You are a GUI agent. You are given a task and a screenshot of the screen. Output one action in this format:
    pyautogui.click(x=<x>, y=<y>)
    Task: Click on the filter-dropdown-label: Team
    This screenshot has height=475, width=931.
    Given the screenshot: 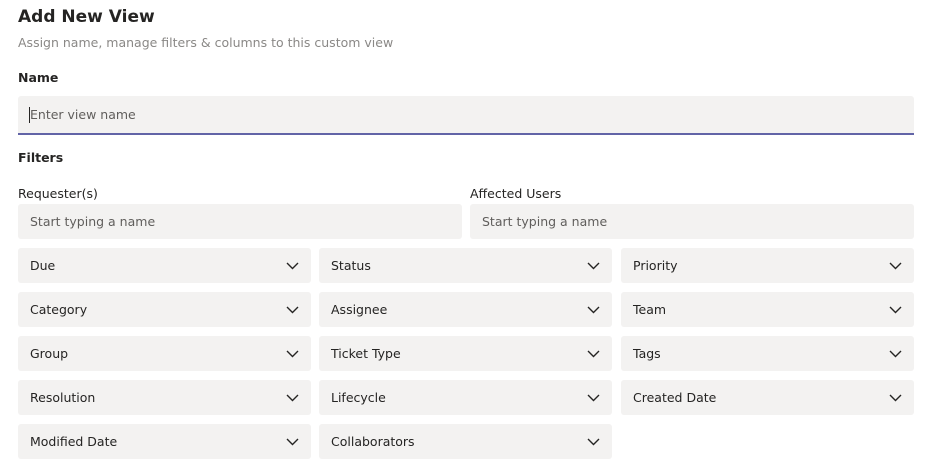 What is the action you would take?
    pyautogui.click(x=650, y=309)
    